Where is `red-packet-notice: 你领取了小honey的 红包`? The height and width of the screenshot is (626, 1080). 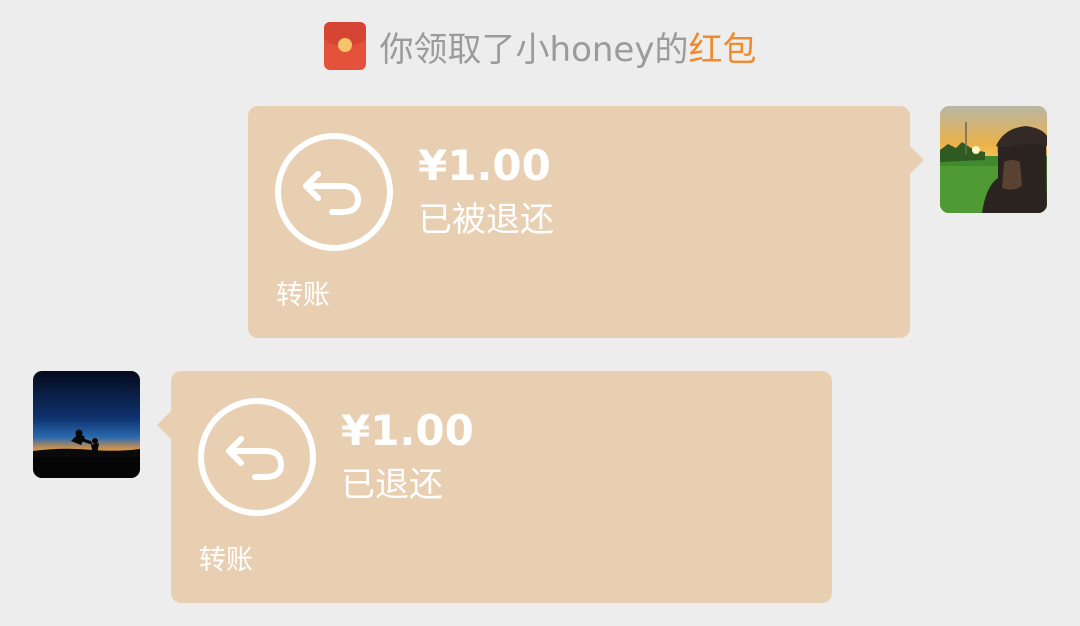
red-packet-notice: 你领取了小honey的 红包 is located at coordinates (540, 46).